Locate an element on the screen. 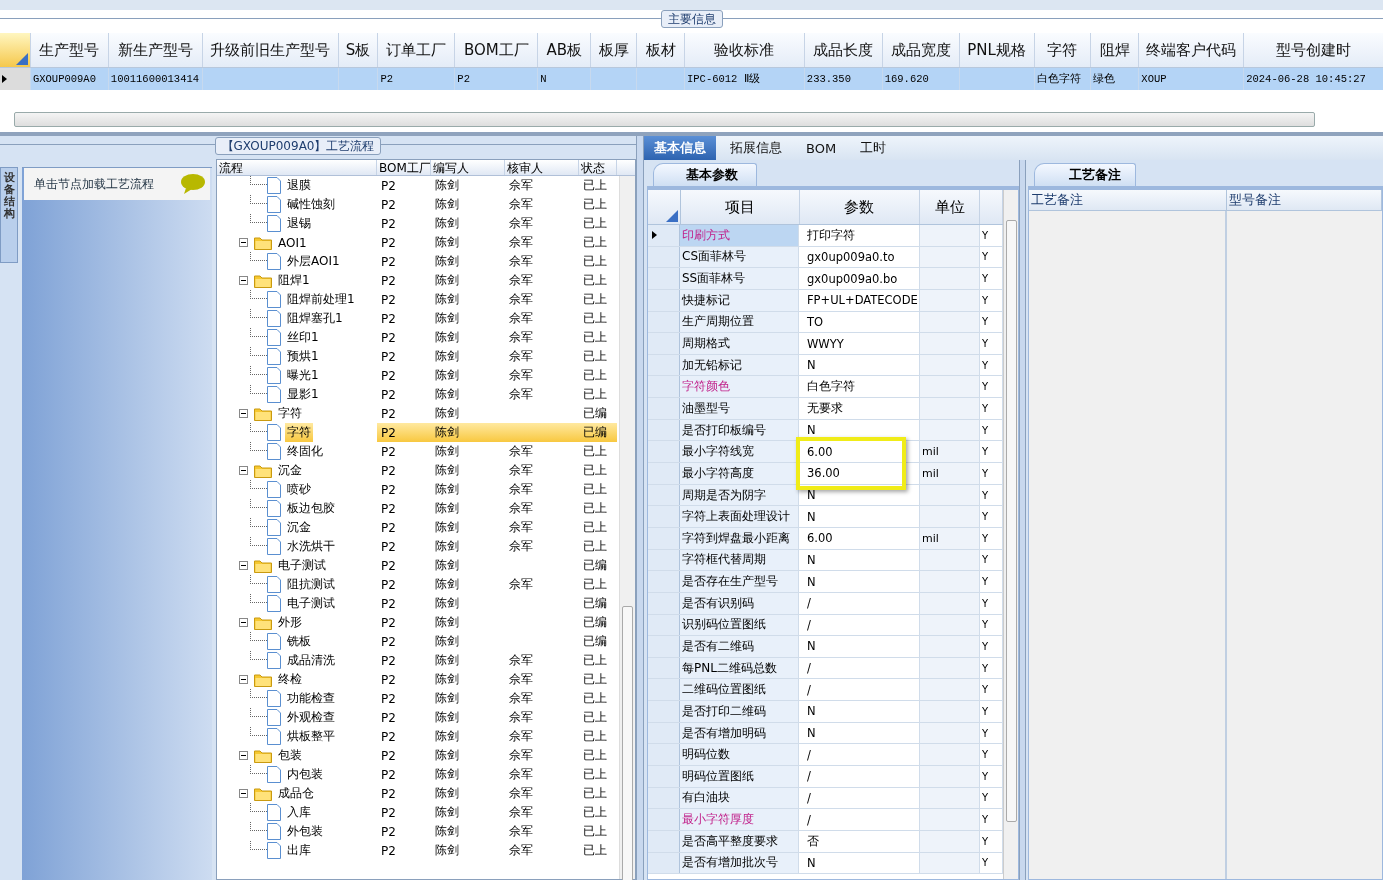 This screenshot has height=880, width=1383. tab: 基本参数 is located at coordinates (705, 174).